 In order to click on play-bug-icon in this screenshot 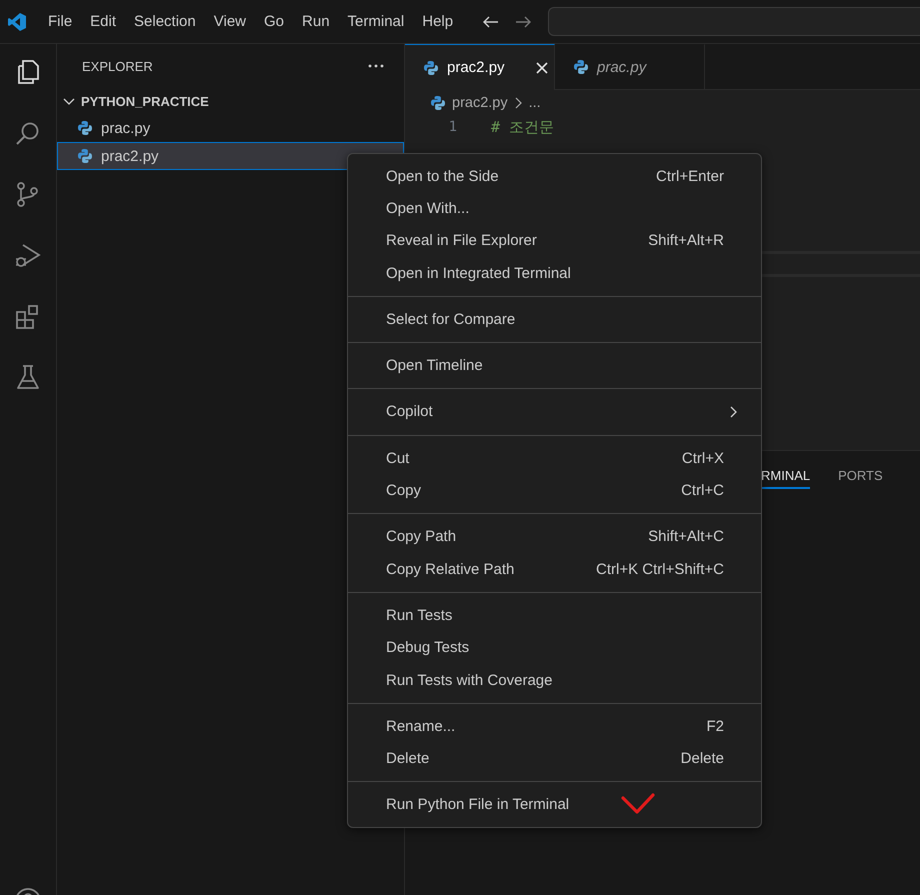, I will do `click(28, 256)`.